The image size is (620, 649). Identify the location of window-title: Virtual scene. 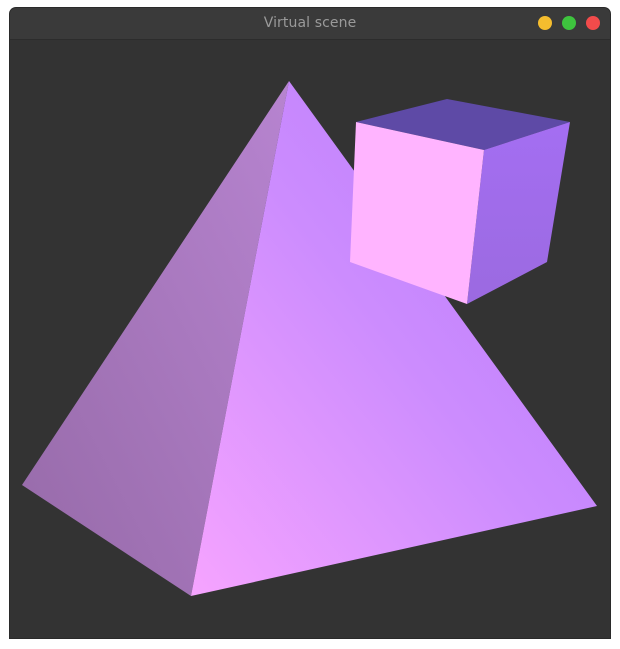
(310, 23).